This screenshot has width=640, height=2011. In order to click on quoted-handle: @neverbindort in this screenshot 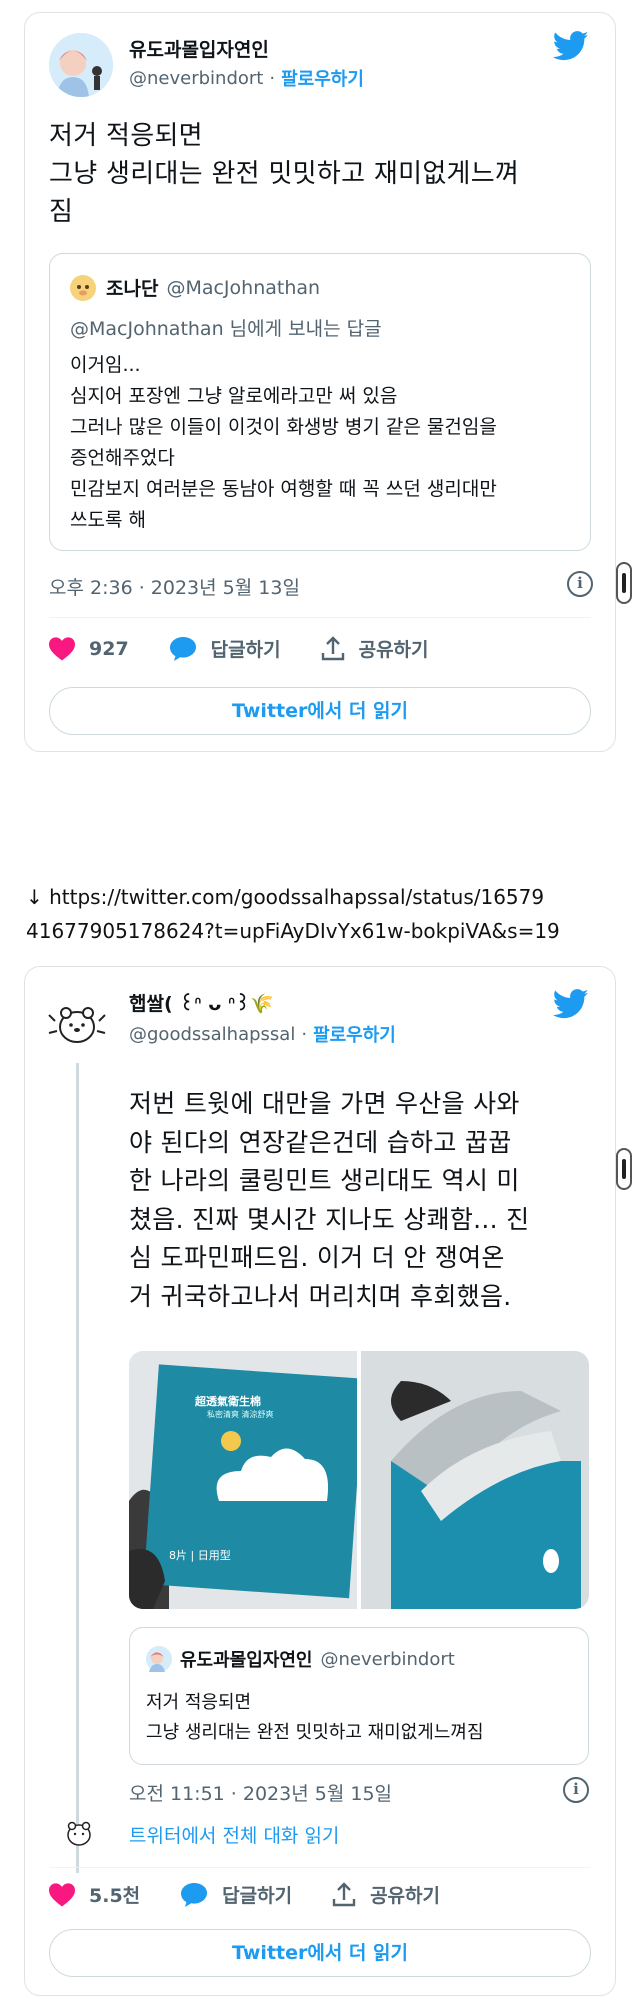, I will do `click(387, 1659)`.